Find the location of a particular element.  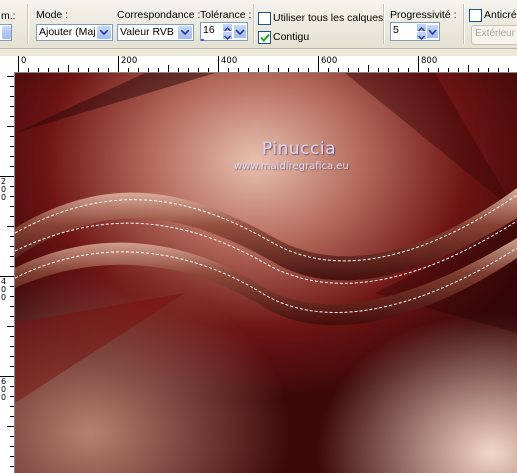

progressivity-stepper: 5 is located at coordinates (415, 31).